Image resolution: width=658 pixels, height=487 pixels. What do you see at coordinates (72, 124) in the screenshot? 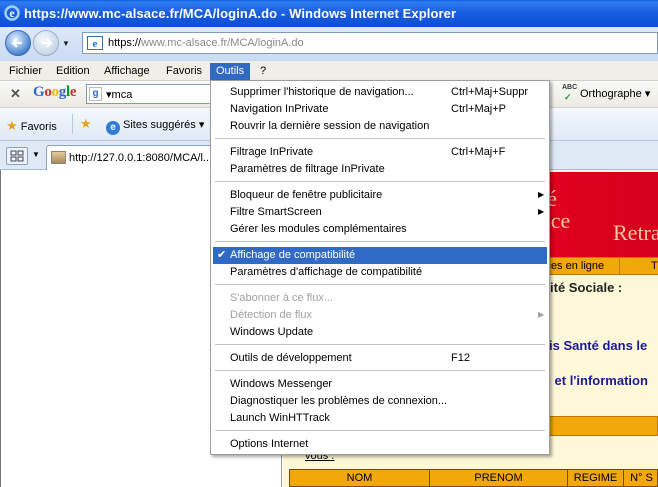
I see `favorites-separator` at bounding box center [72, 124].